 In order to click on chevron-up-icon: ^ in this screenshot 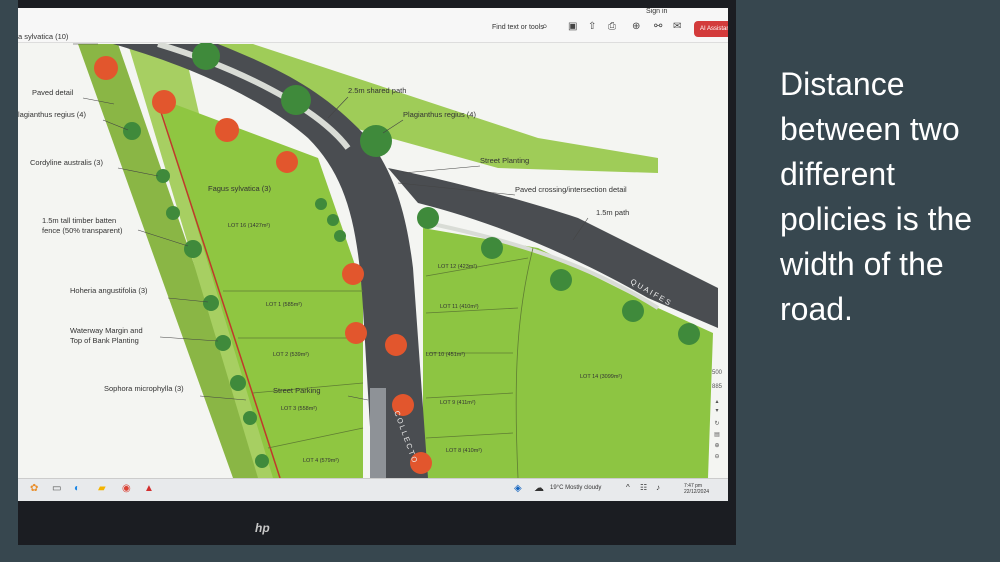, I will do `click(628, 487)`.